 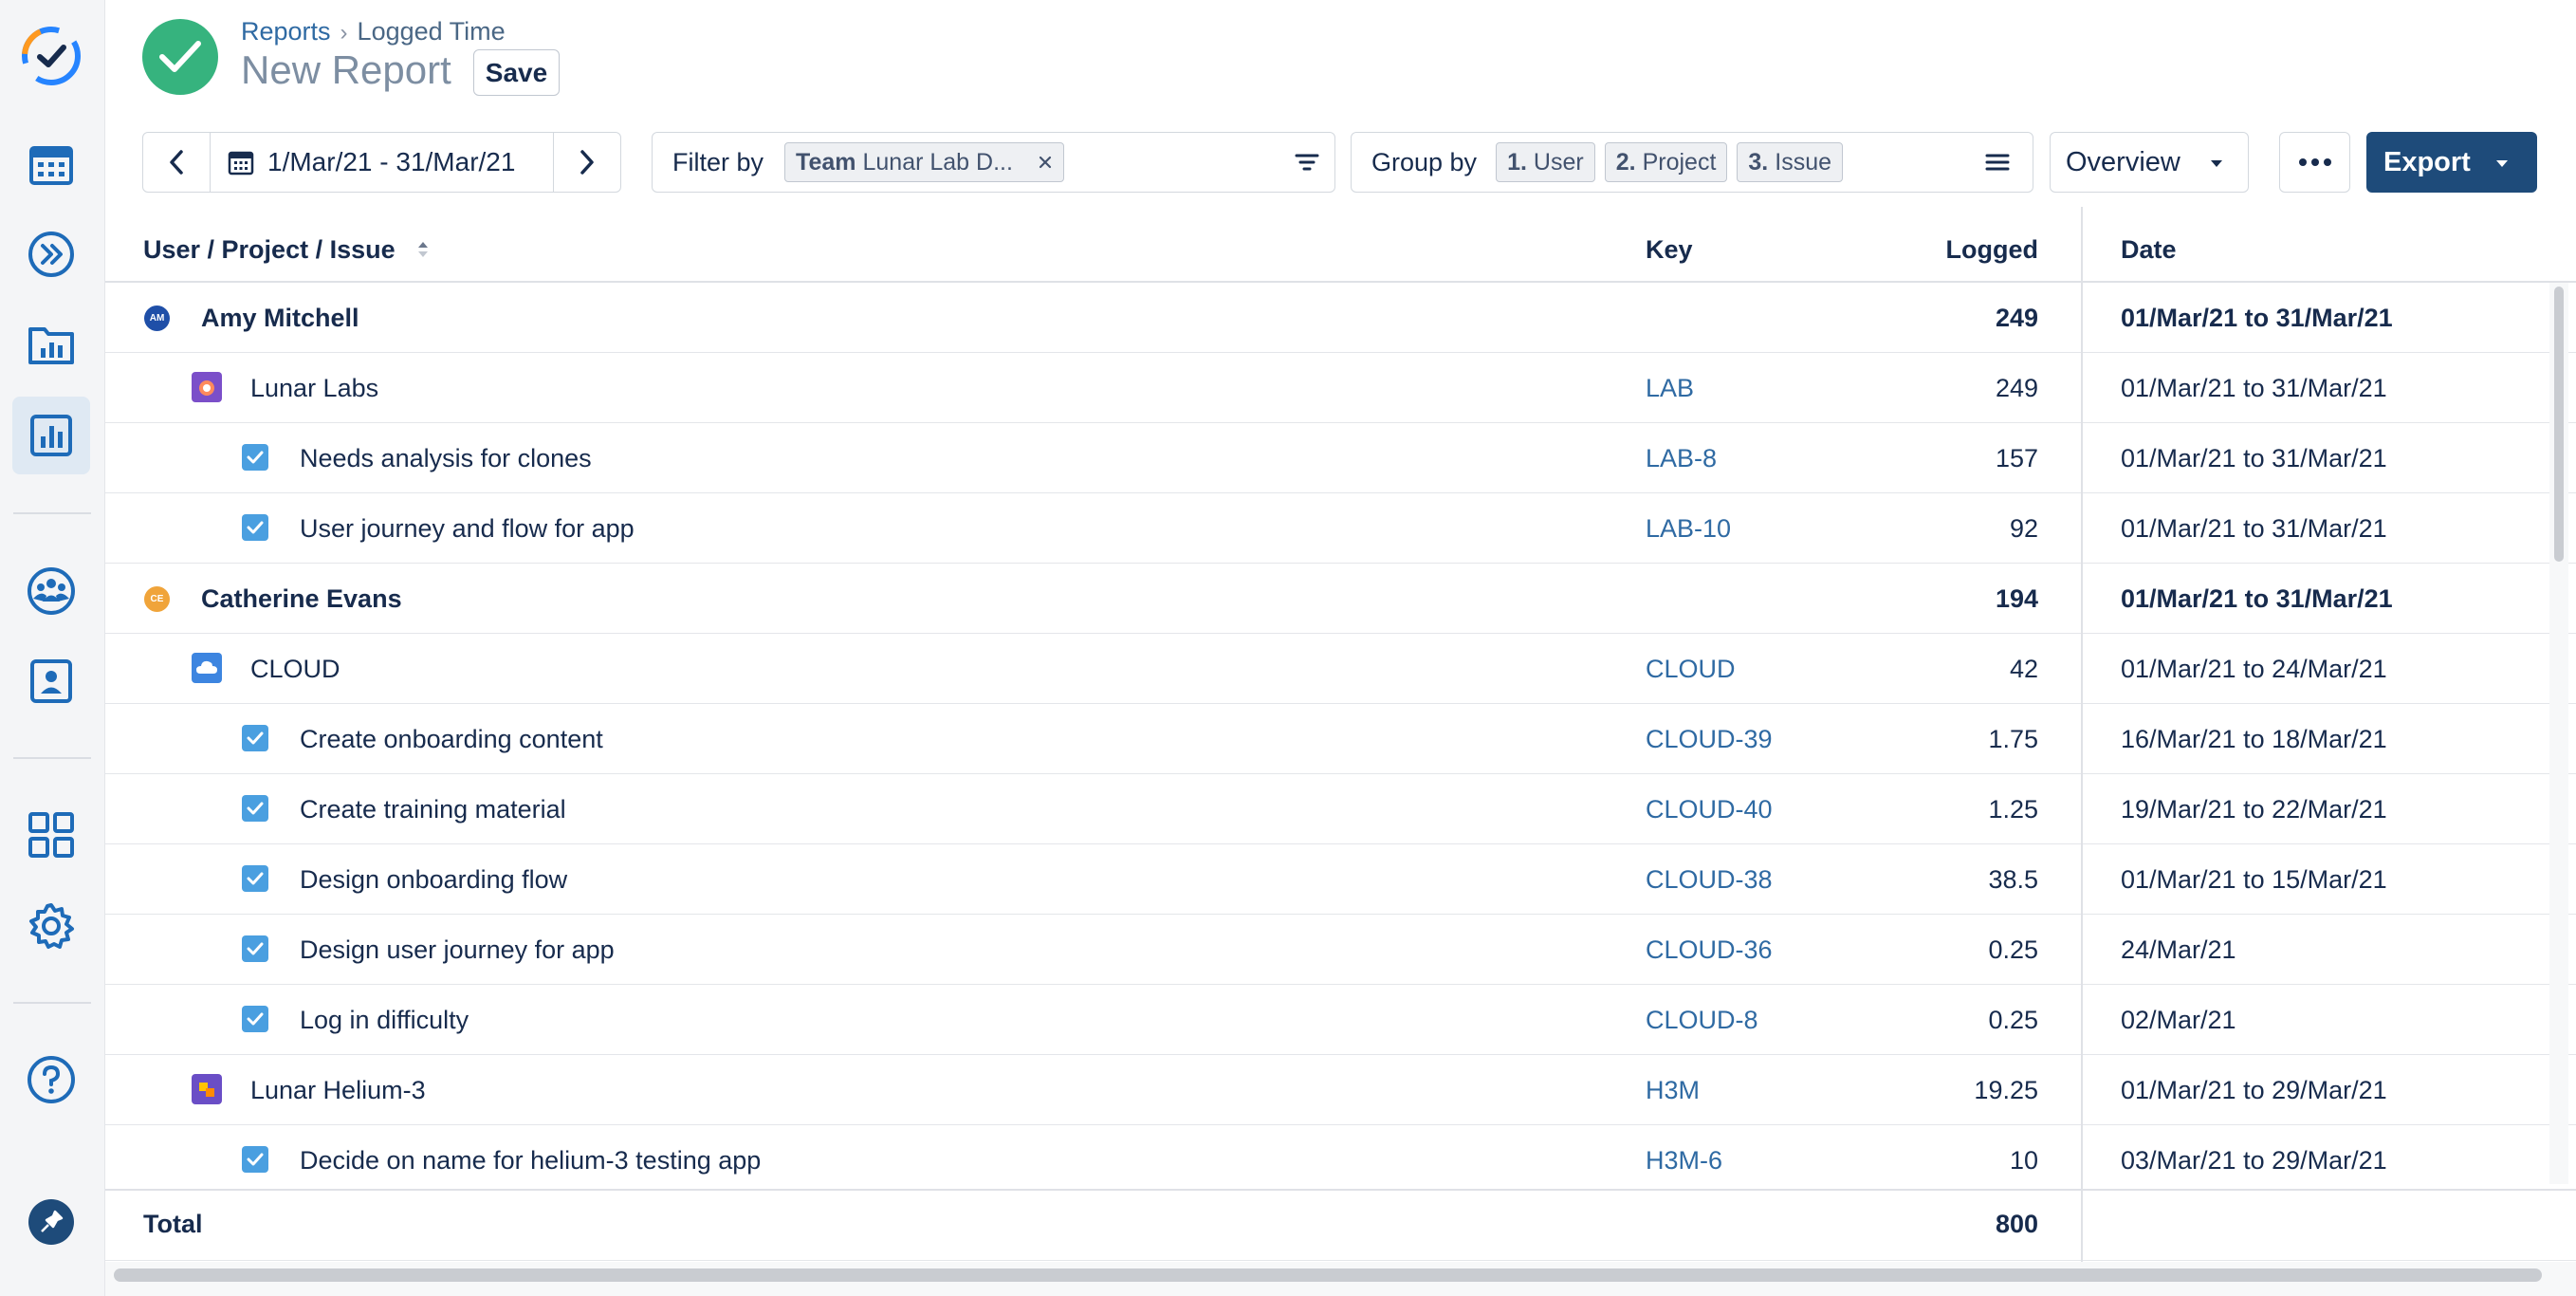 What do you see at coordinates (516, 72) in the screenshot?
I see `save-button: Save` at bounding box center [516, 72].